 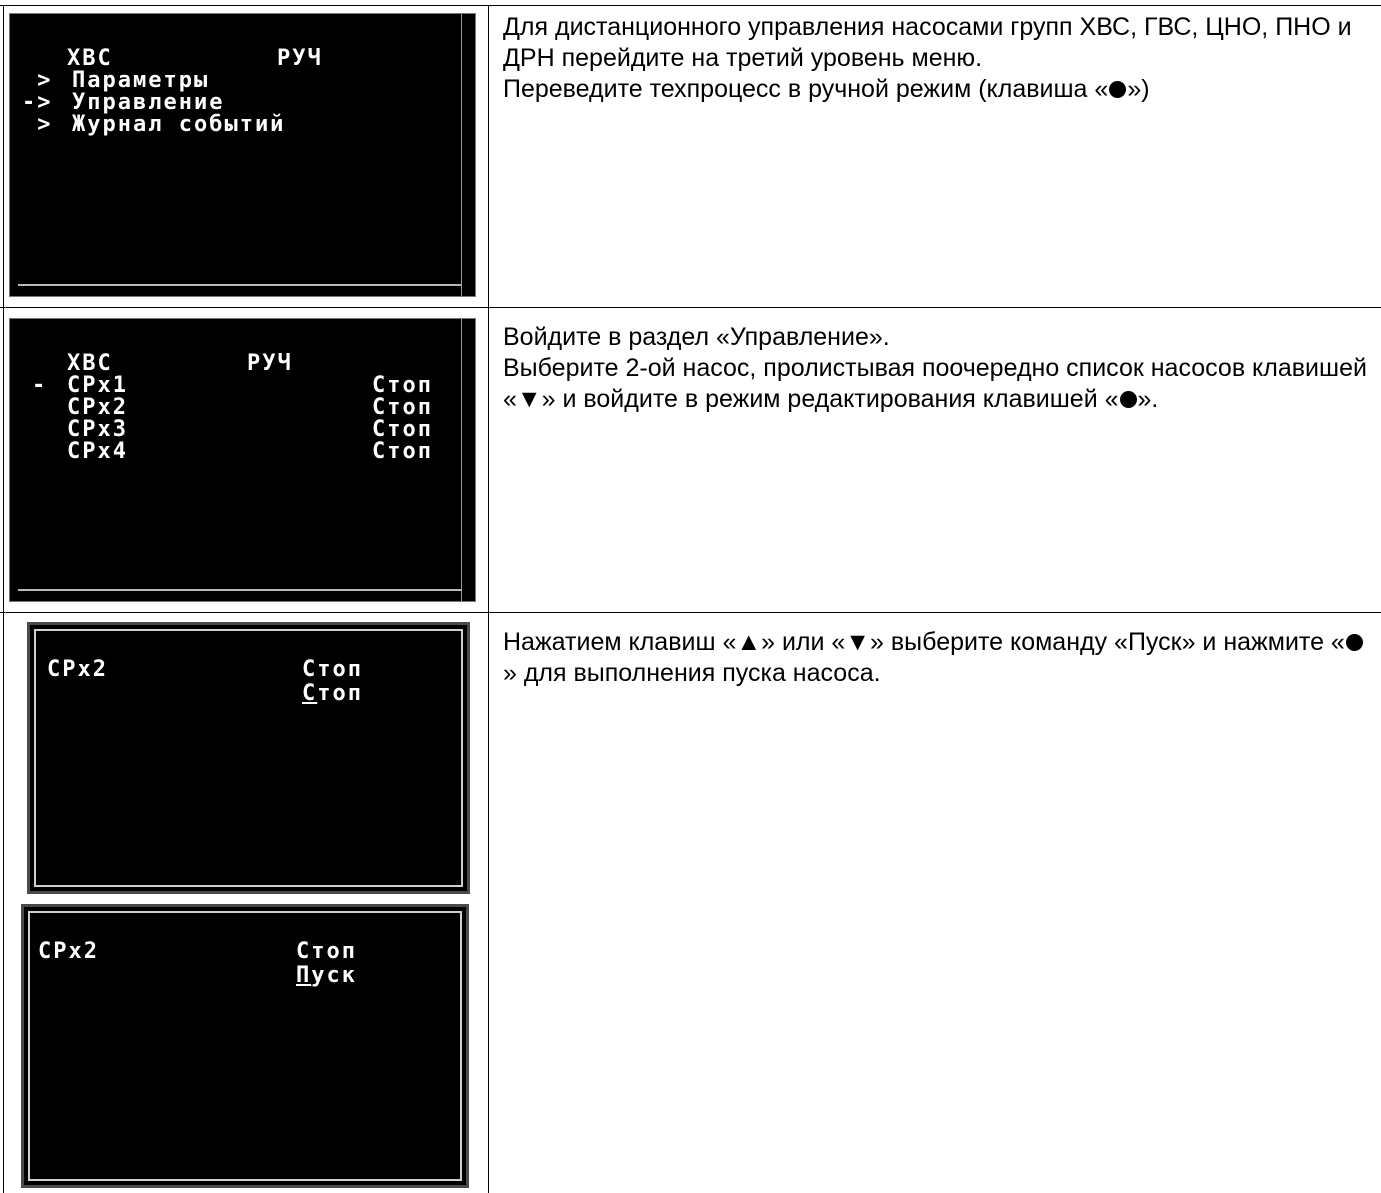 What do you see at coordinates (40, 385) in the screenshot?
I see `pump-cursor: -` at bounding box center [40, 385].